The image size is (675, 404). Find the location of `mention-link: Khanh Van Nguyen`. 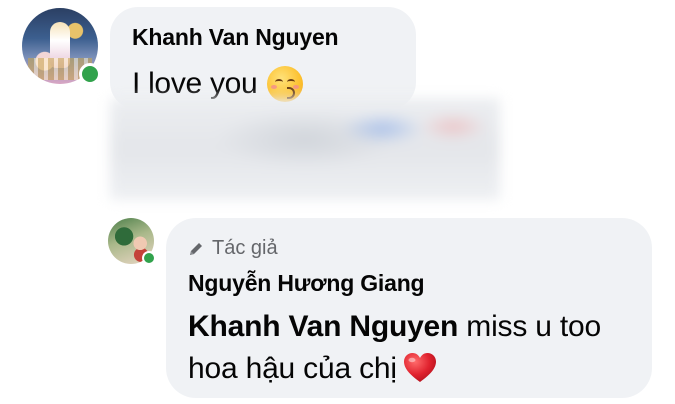

mention-link: Khanh Van Nguyen is located at coordinates (323, 326).